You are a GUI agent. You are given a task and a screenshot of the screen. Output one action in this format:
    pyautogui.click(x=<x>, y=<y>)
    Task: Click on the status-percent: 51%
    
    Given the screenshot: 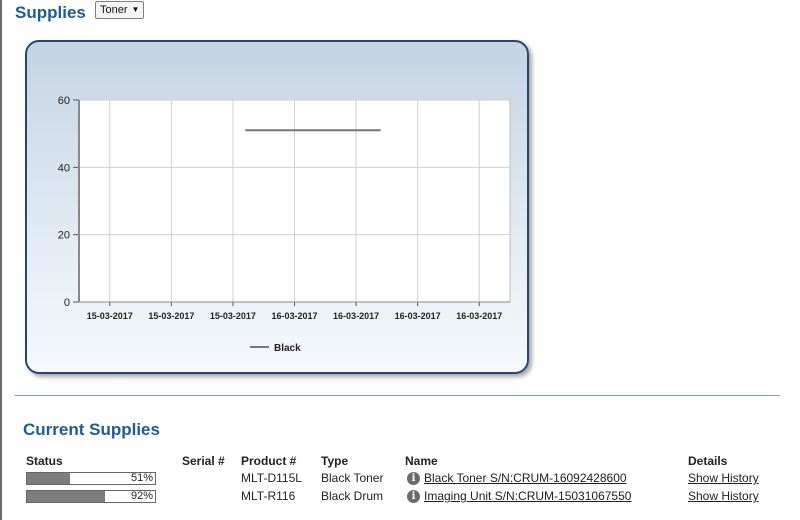 What is the action you would take?
    pyautogui.click(x=141, y=478)
    